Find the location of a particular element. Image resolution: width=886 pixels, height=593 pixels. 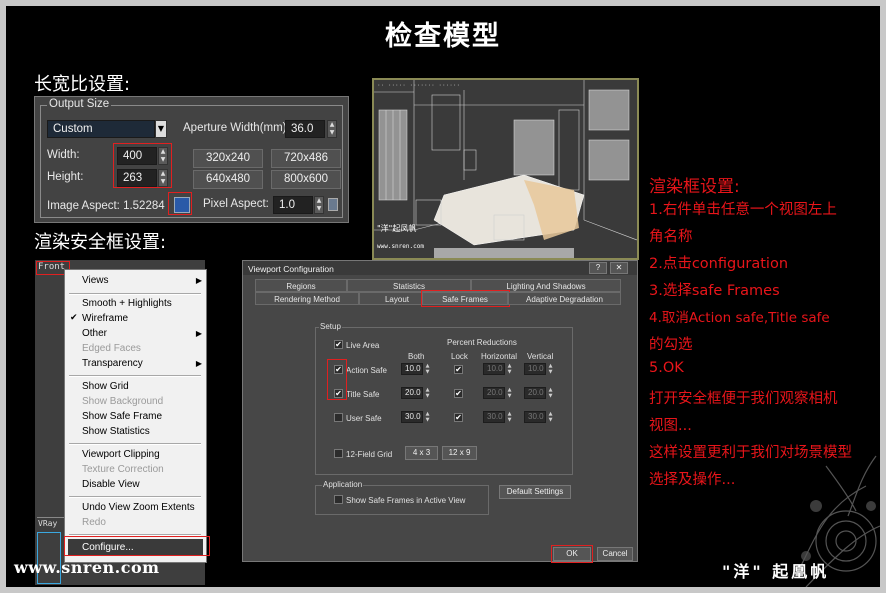

menu-item-redo: Redo is located at coordinates (94, 522).